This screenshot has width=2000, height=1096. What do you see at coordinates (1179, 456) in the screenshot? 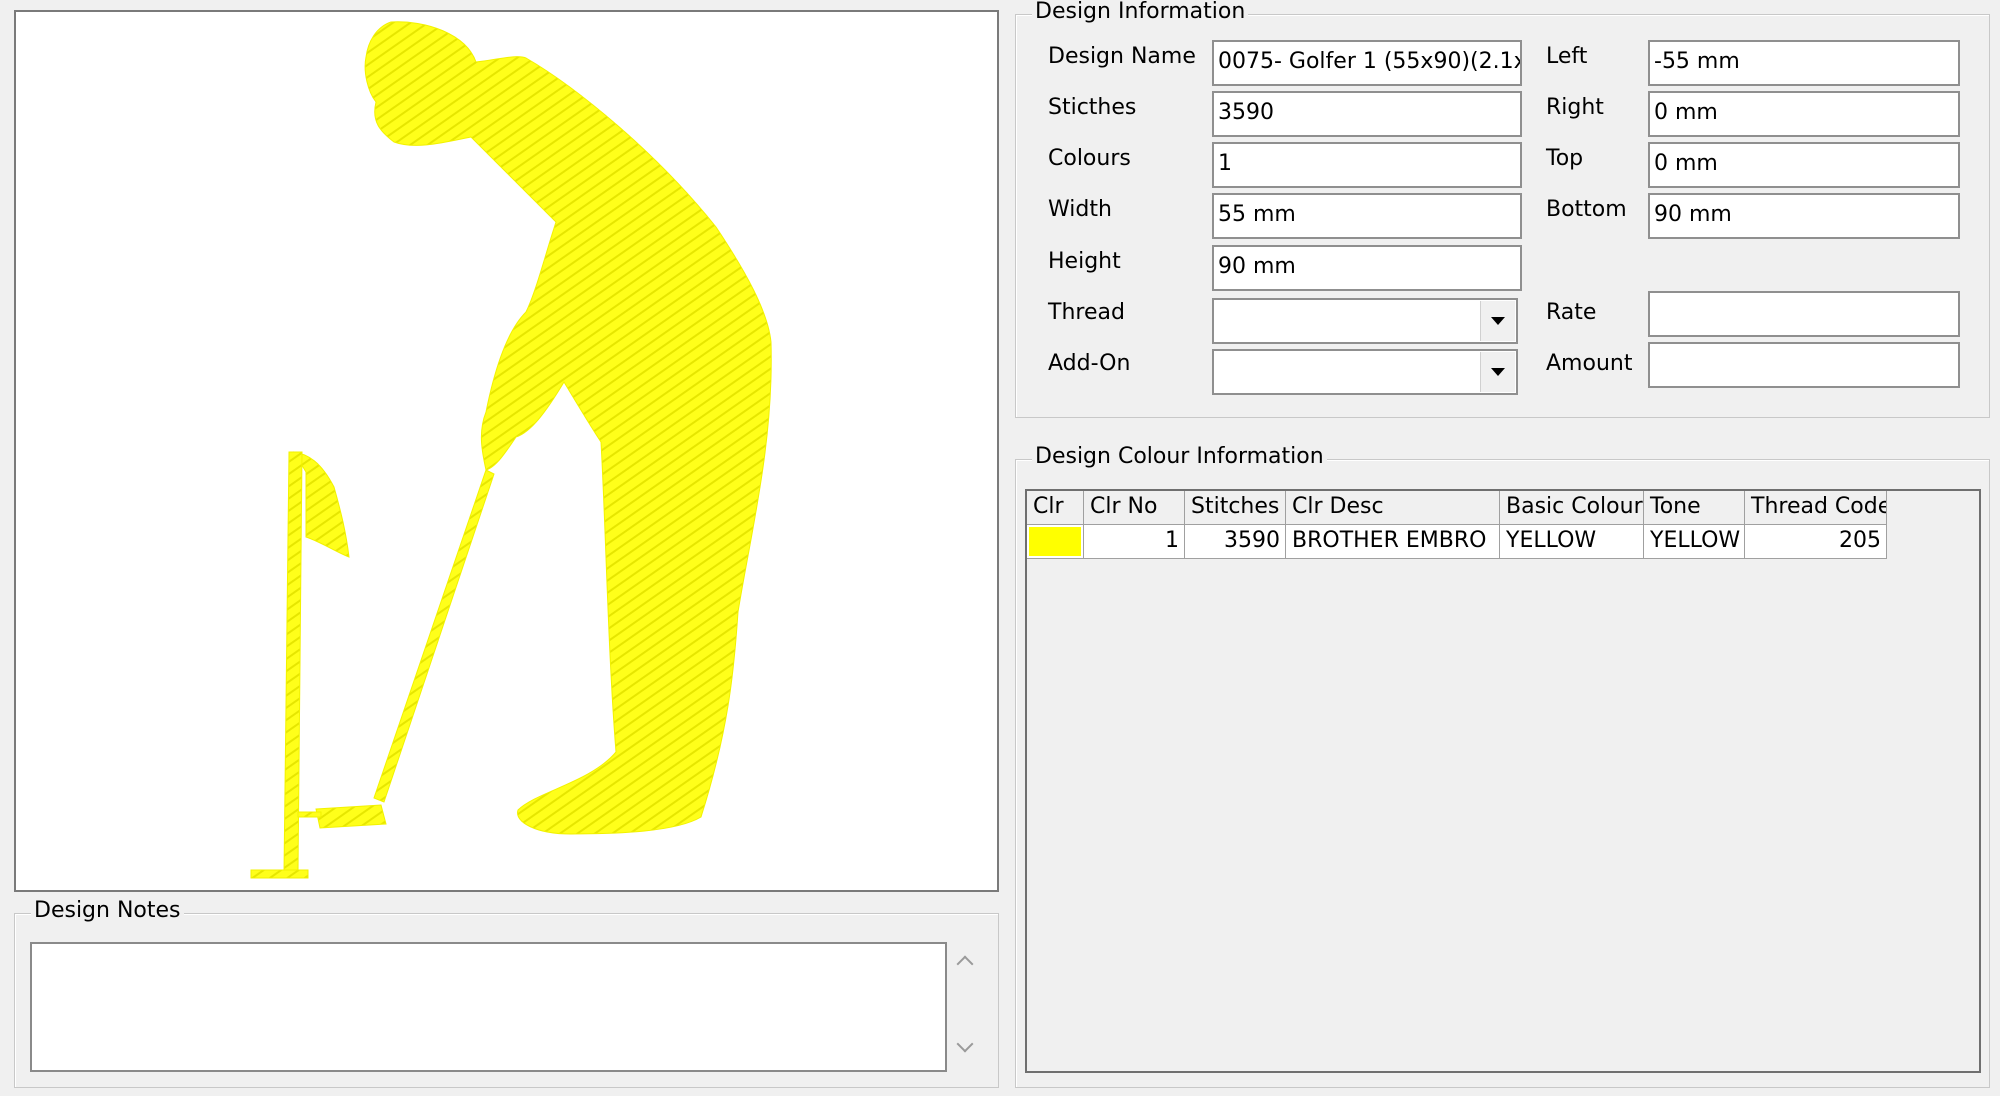
I see `design-colour-information-title: Design Colour Information` at bounding box center [1179, 456].